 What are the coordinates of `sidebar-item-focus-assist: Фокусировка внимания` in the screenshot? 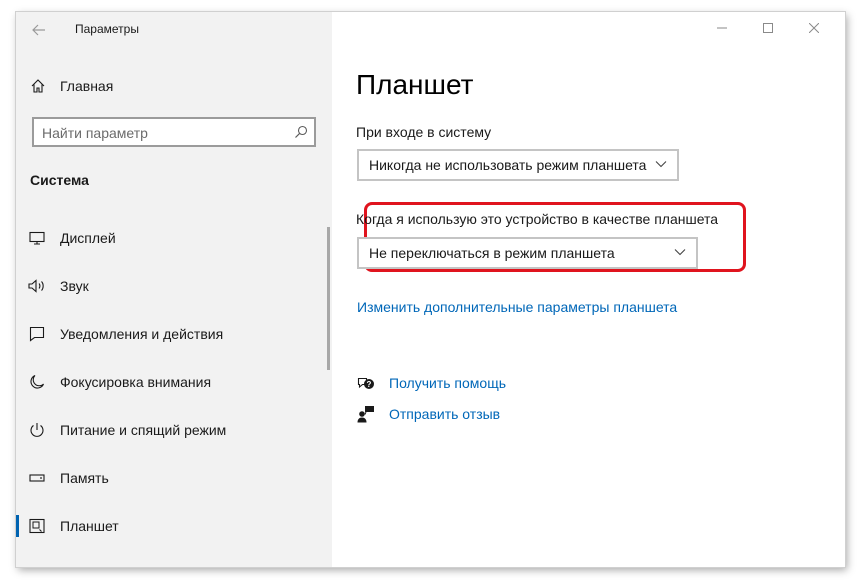 It's located at (171, 382).